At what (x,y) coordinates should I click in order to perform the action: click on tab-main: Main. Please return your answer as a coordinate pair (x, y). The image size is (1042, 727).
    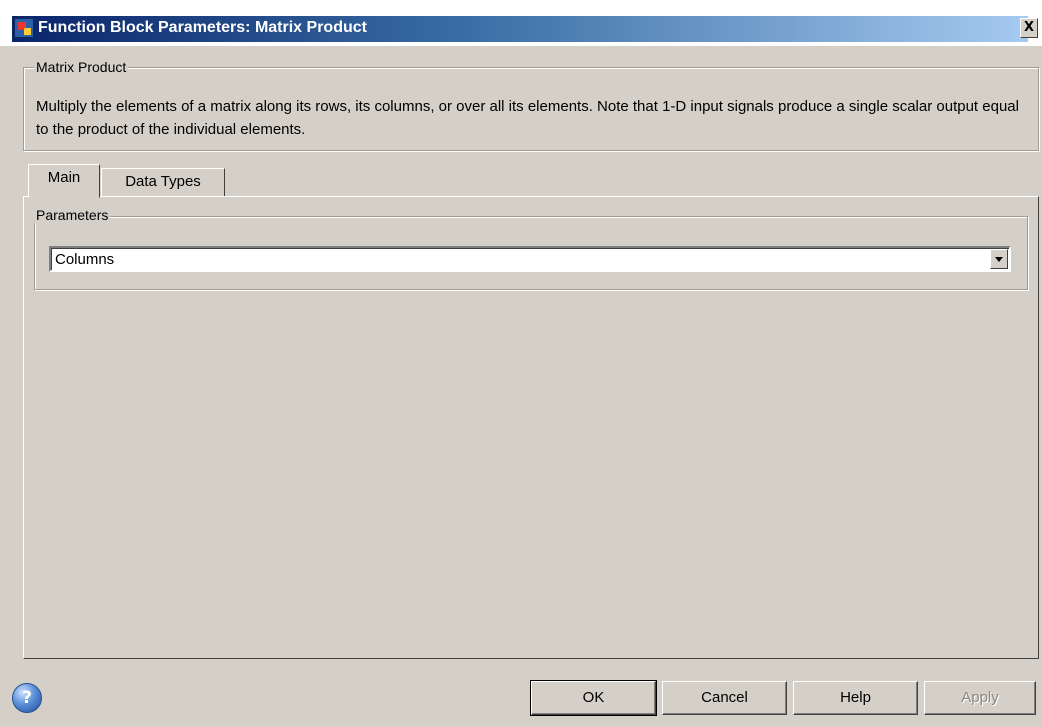
    Looking at the image, I should click on (64, 181).